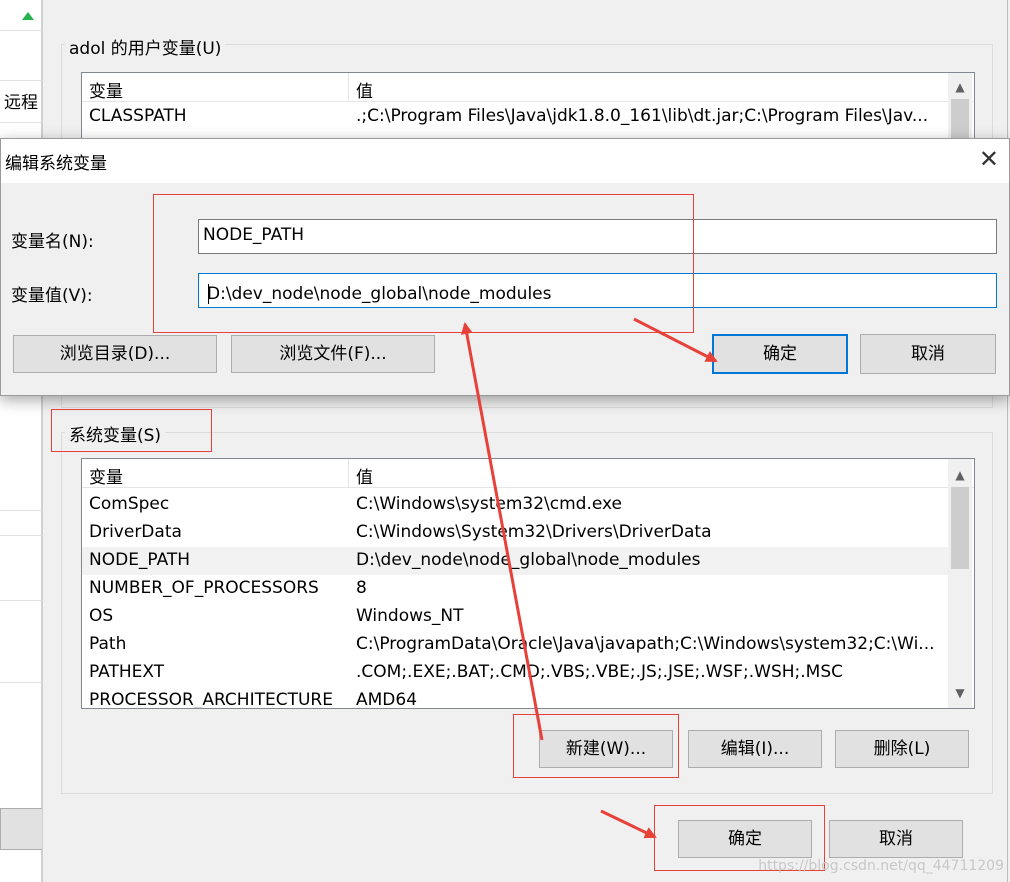  I want to click on dialog-title: 编辑系统变量, so click(56, 164).